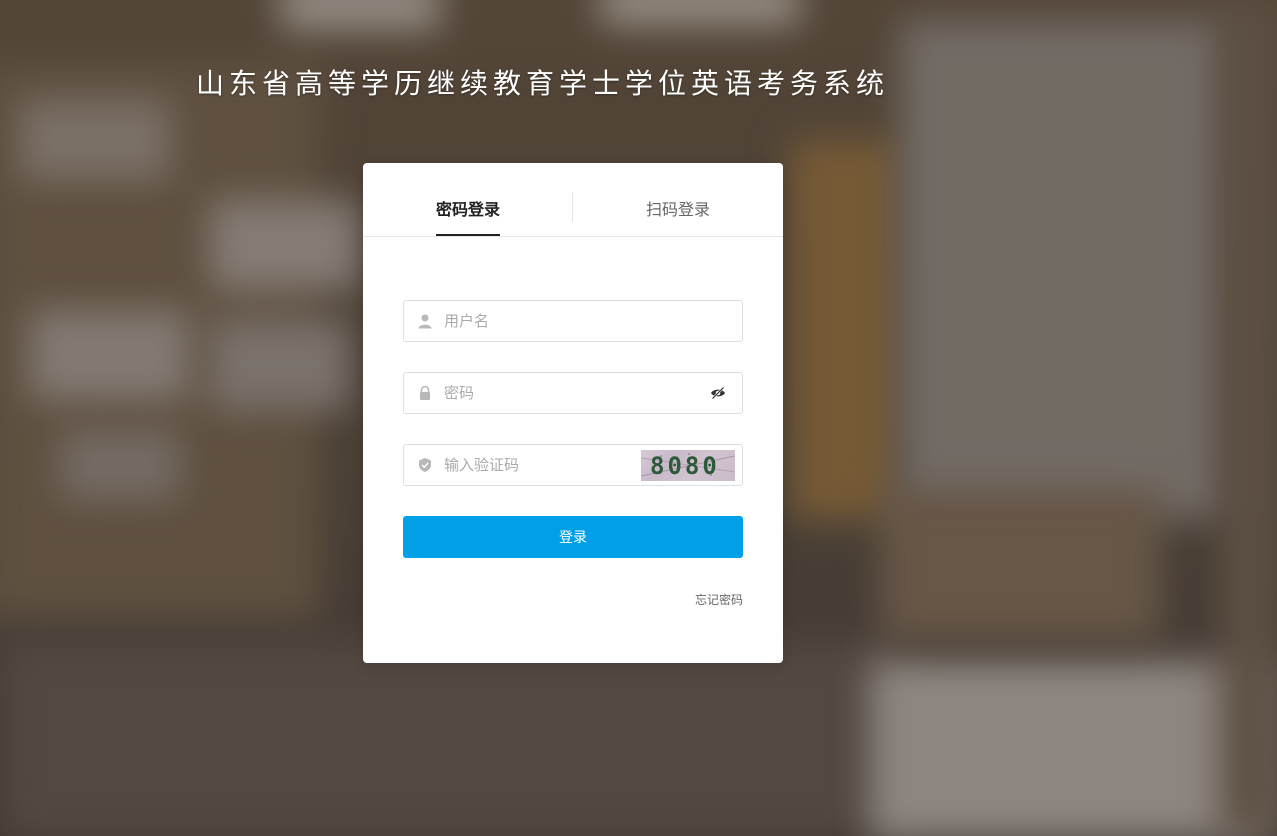  What do you see at coordinates (678, 208) in the screenshot?
I see `tab-qrcode-login: 扫码登录` at bounding box center [678, 208].